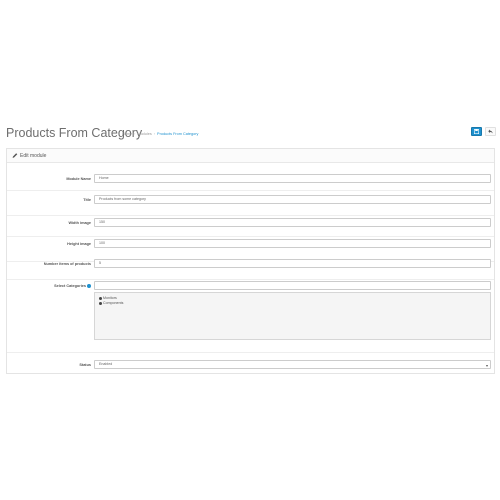 The width and height of the screenshot is (500, 500). Describe the element at coordinates (292, 178) in the screenshot. I see `module-name-input: Home` at that location.